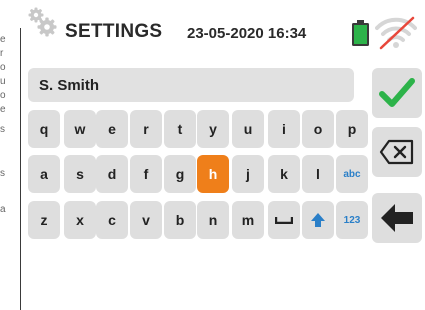 The width and height of the screenshot is (425, 310). I want to click on key-o: o, so click(318, 129).